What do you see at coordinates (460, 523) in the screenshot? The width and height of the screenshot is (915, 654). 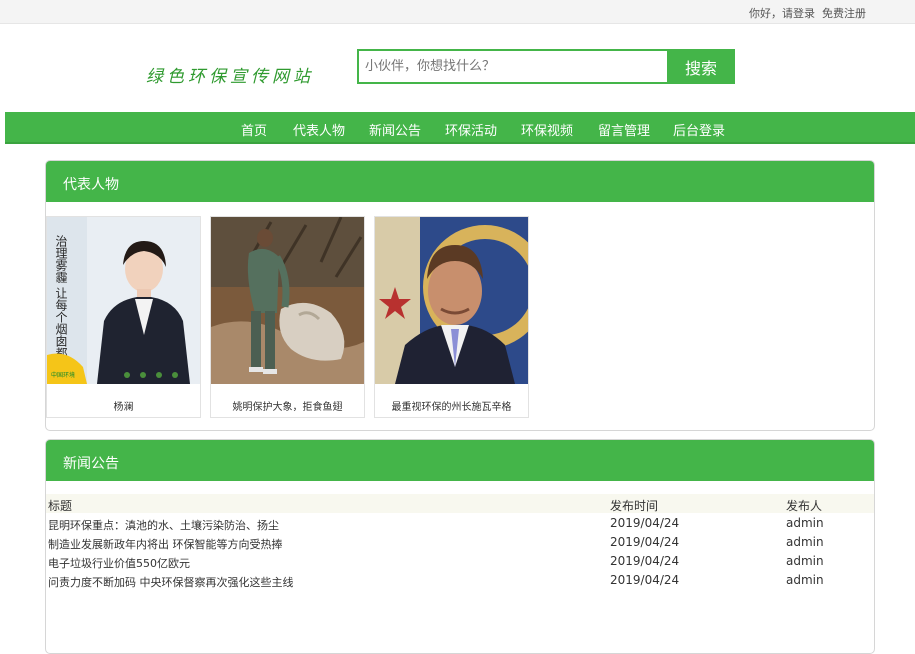 I see `table-row: 昆明环保重点：滇池的水、土壤污染防治、扬尘 2019/04/24 admin` at bounding box center [460, 523].